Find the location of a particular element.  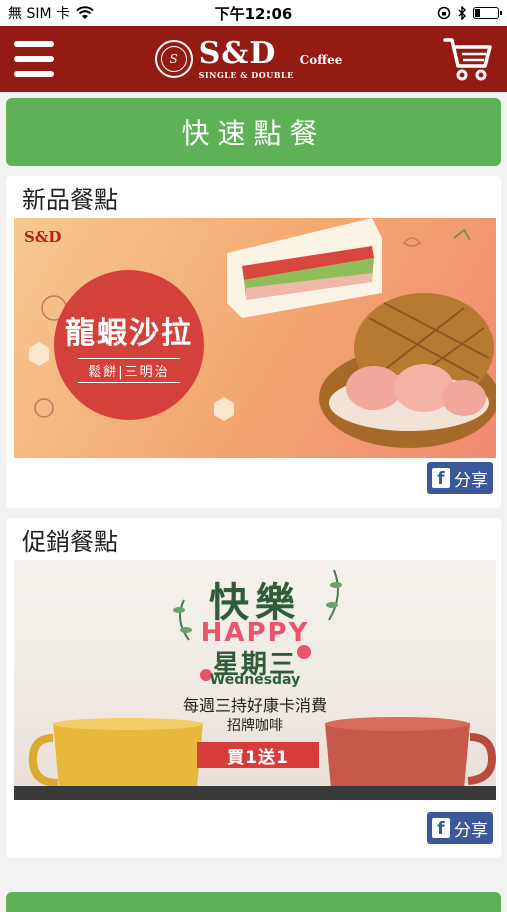

banner-subline: 鬆餅|三明治 is located at coordinates (129, 370).